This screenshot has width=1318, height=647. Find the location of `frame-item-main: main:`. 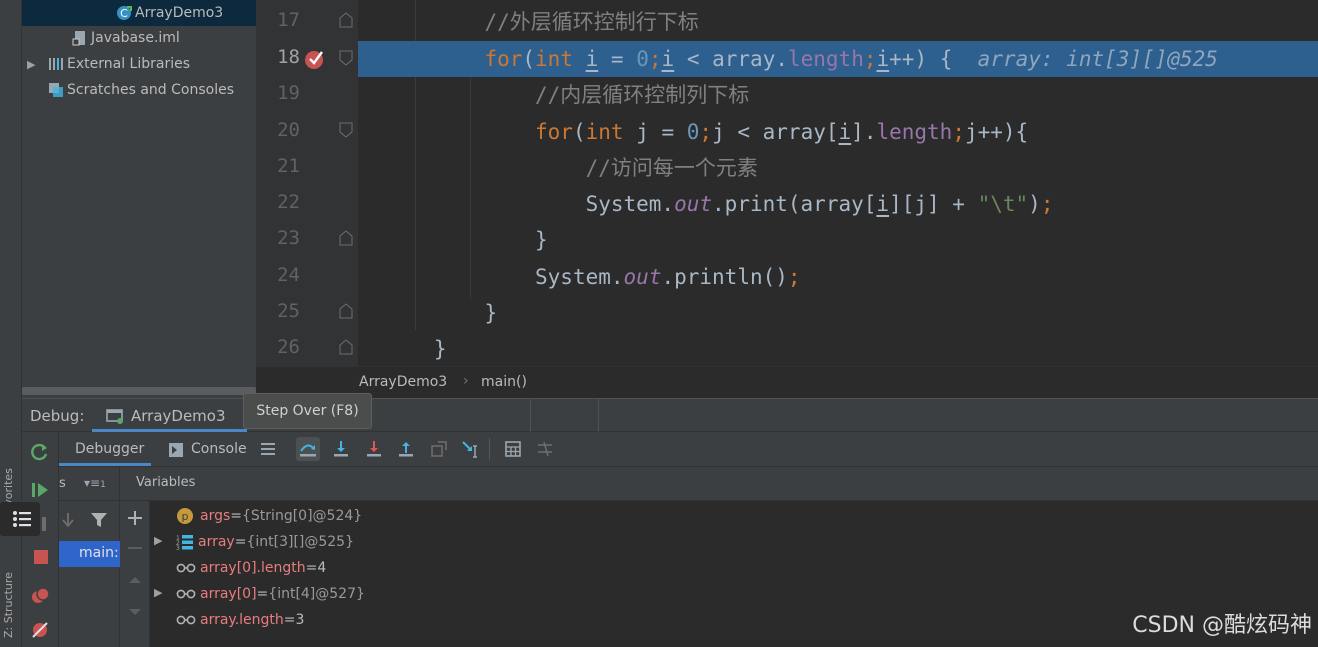

frame-item-main: main: is located at coordinates (89, 554).